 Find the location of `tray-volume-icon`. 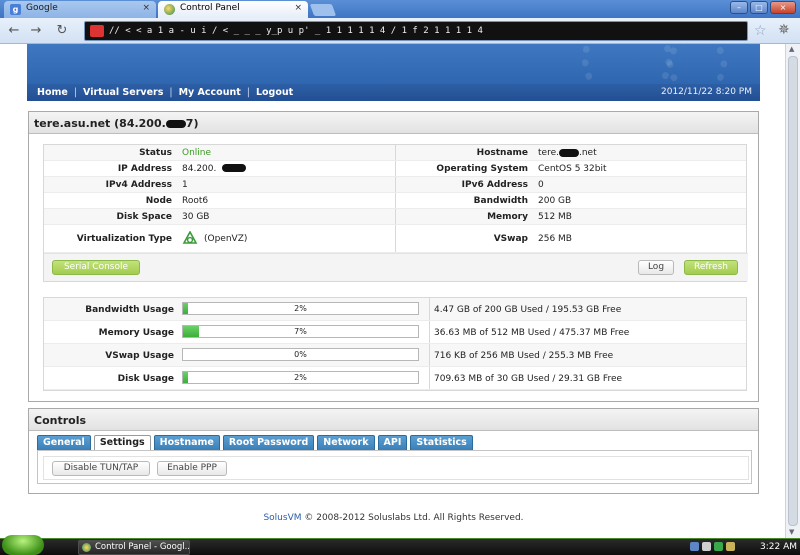

tray-volume-icon is located at coordinates (706, 546).